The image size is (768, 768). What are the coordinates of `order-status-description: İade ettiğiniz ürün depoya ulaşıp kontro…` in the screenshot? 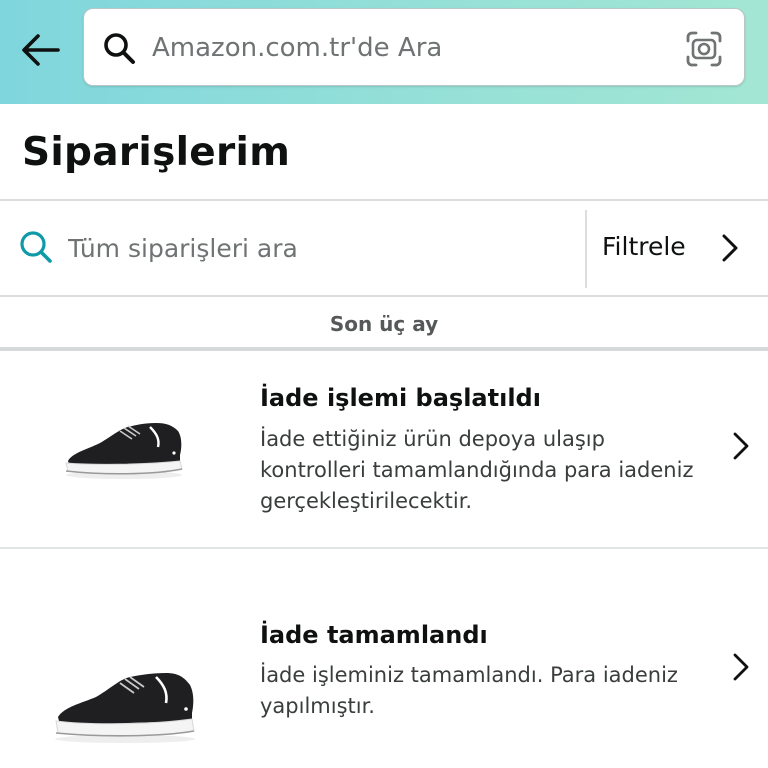 It's located at (477, 470).